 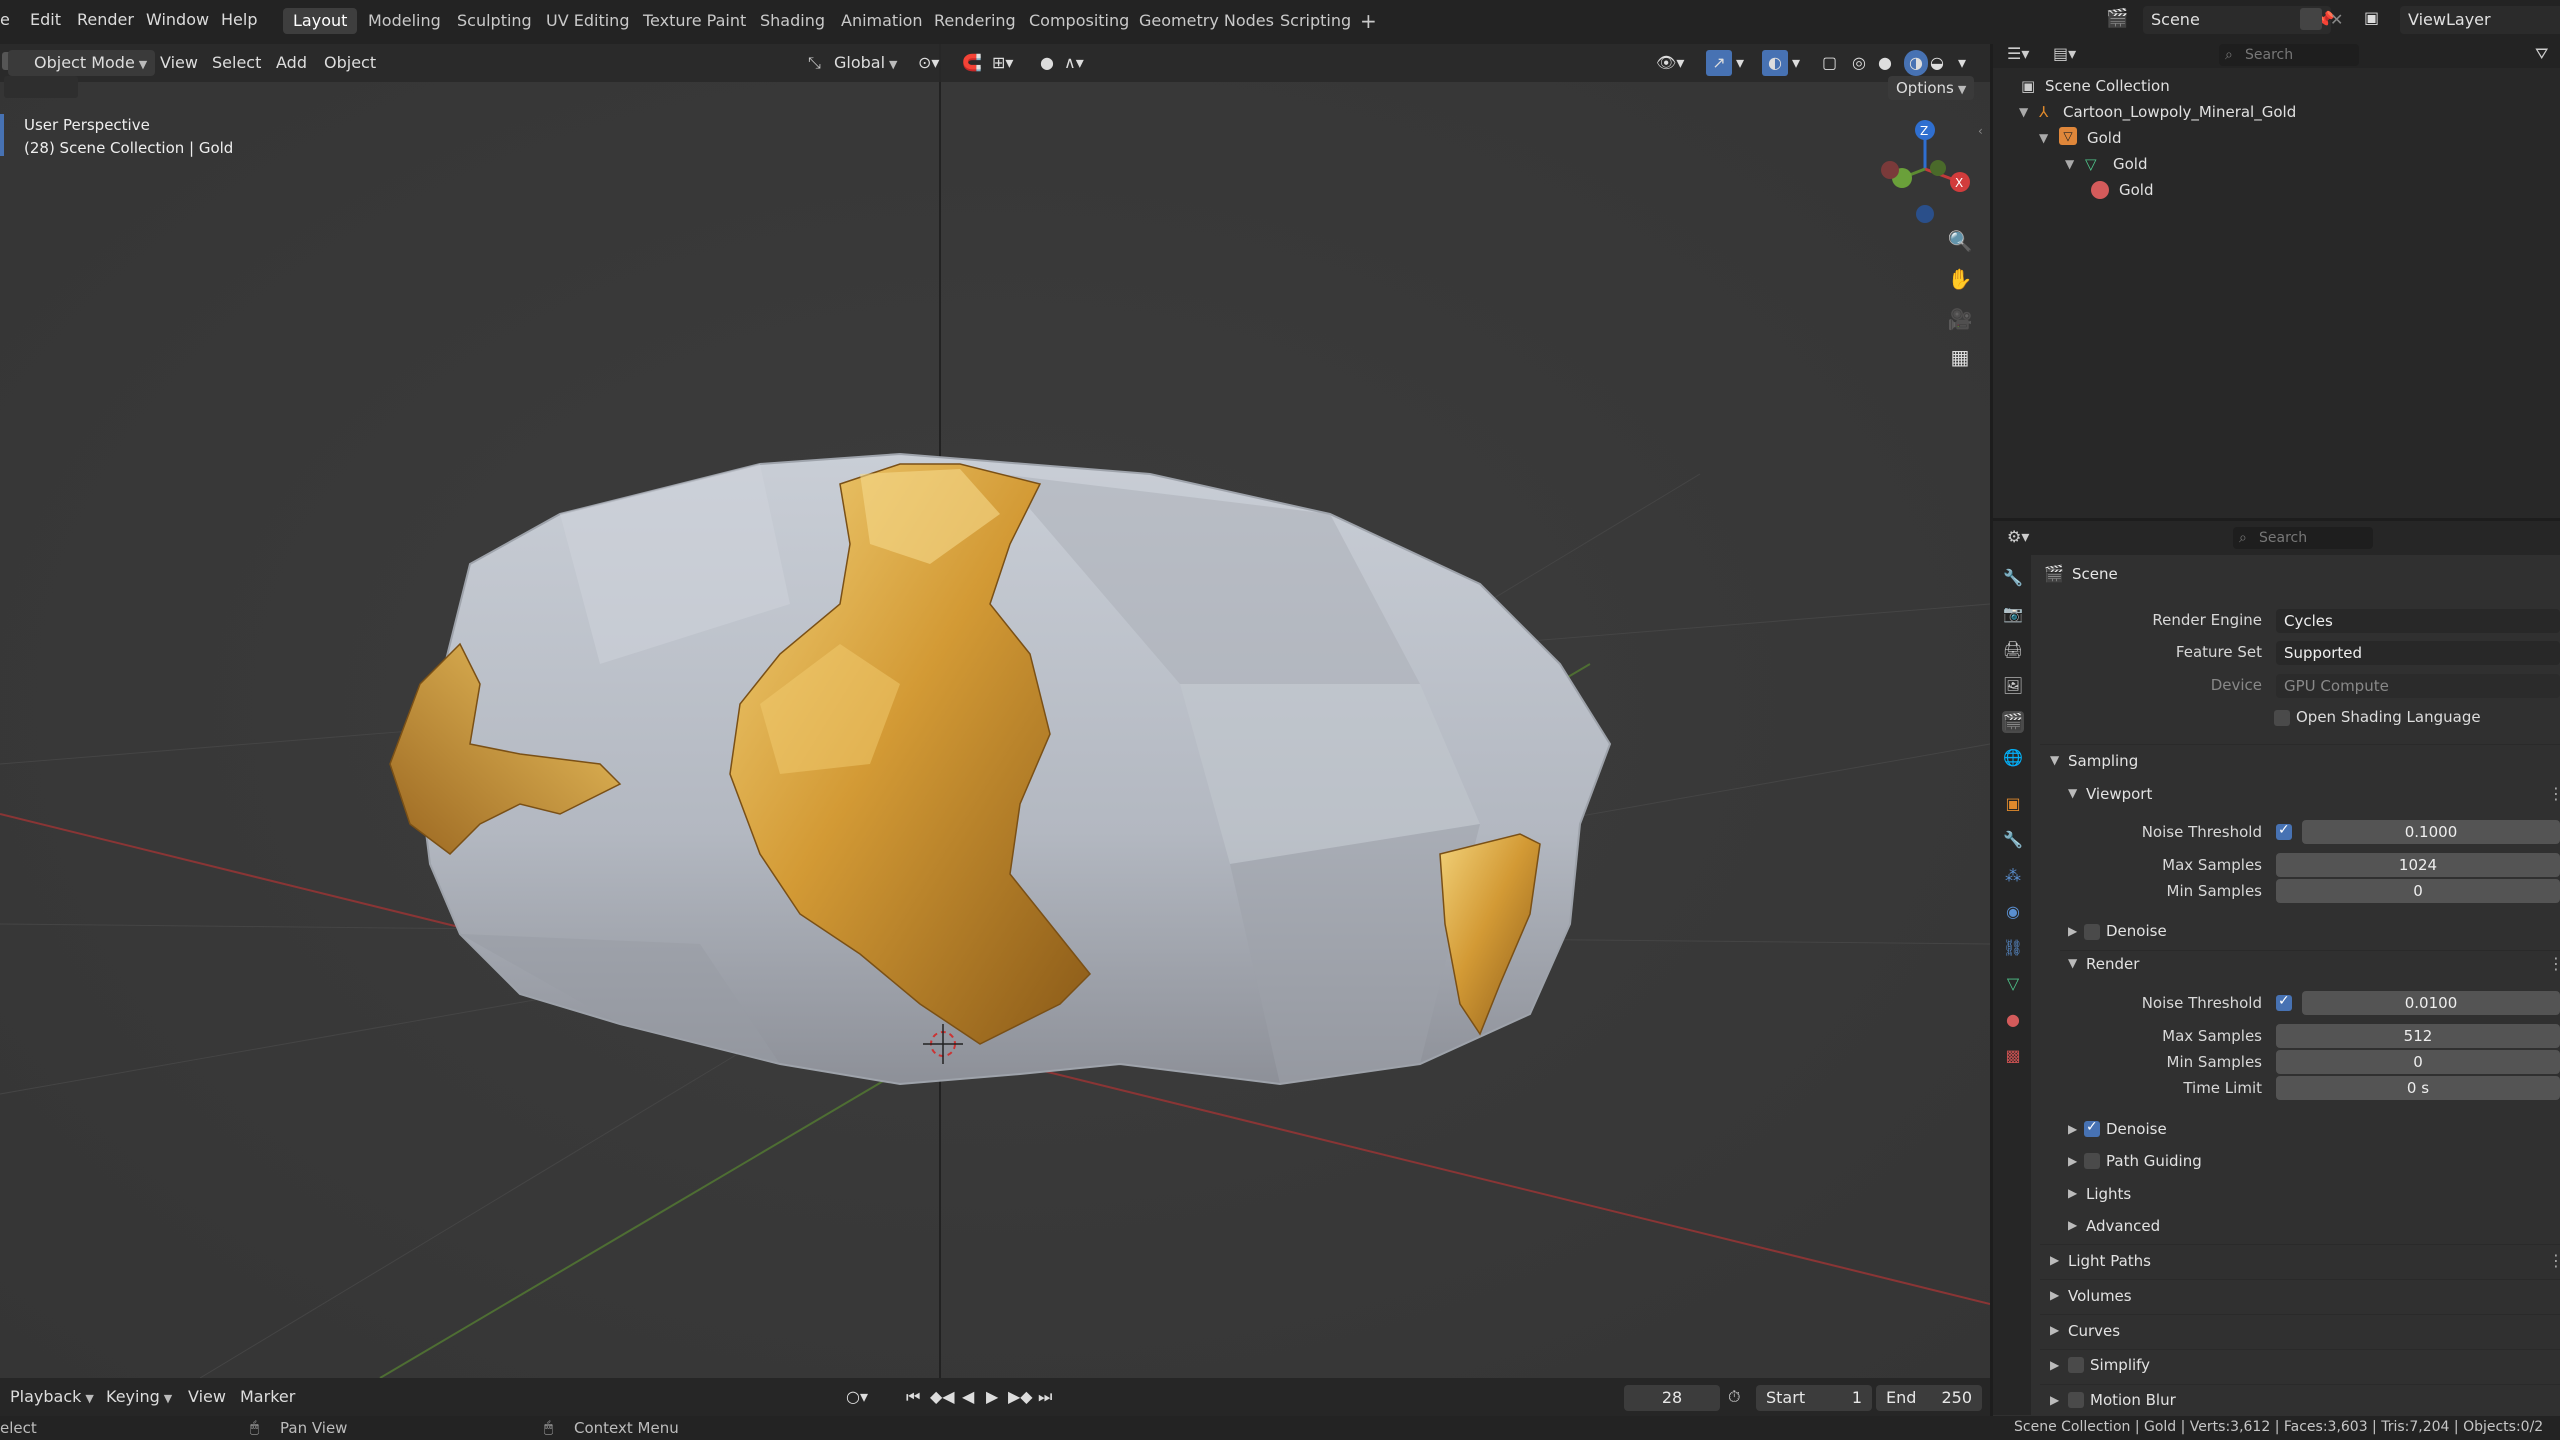 What do you see at coordinates (2418, 891) in the screenshot?
I see `vp-min-samples-field: 0` at bounding box center [2418, 891].